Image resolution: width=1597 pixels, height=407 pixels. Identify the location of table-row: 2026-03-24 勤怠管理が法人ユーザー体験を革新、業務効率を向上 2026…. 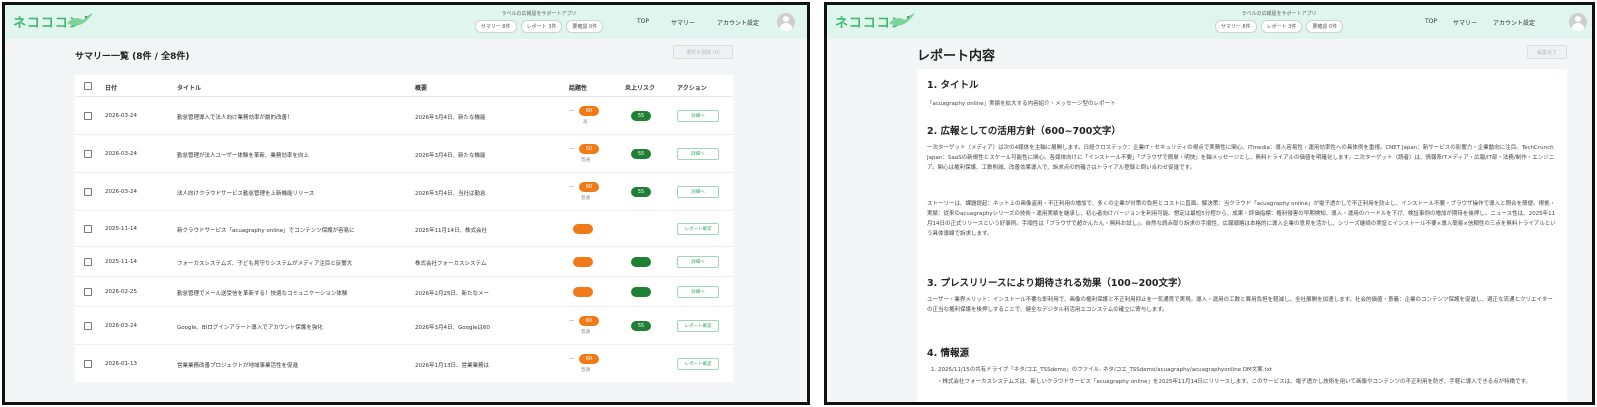
(404, 154).